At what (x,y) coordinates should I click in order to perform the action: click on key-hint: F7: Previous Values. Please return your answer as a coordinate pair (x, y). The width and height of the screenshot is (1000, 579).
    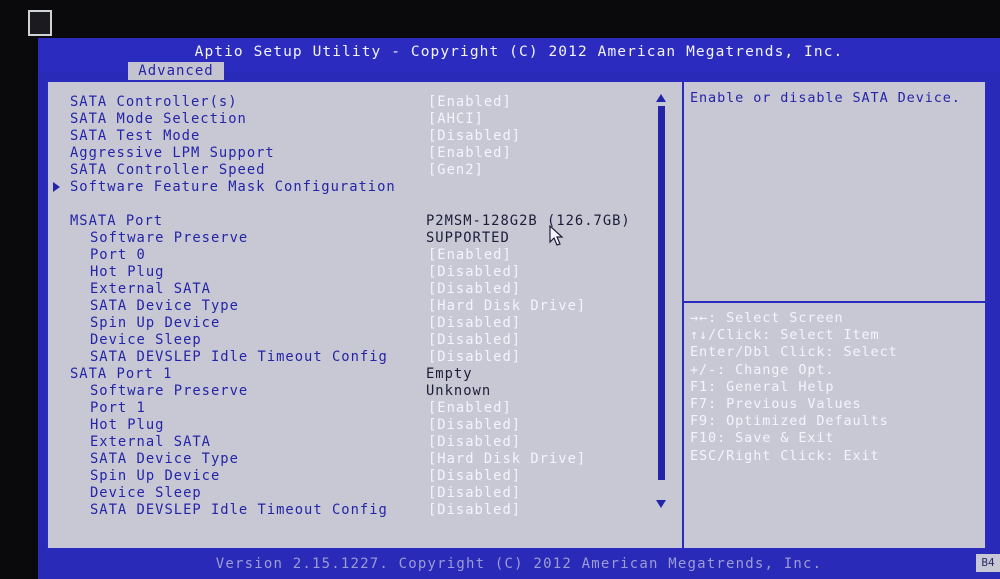
    Looking at the image, I should click on (776, 404).